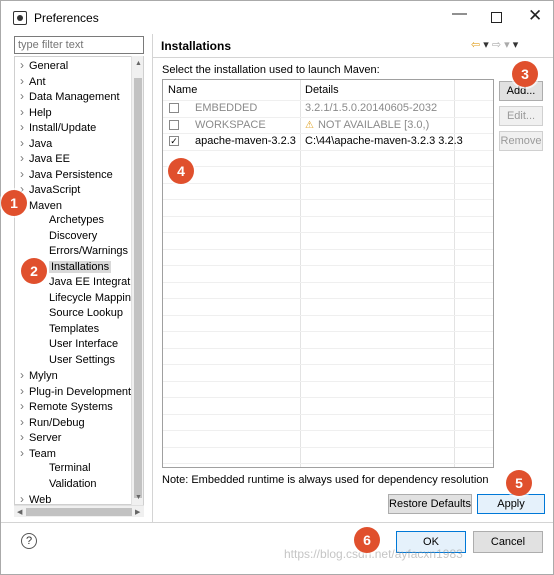 The width and height of the screenshot is (554, 575). What do you see at coordinates (66, 344) in the screenshot?
I see `tree-item: User Interface` at bounding box center [66, 344].